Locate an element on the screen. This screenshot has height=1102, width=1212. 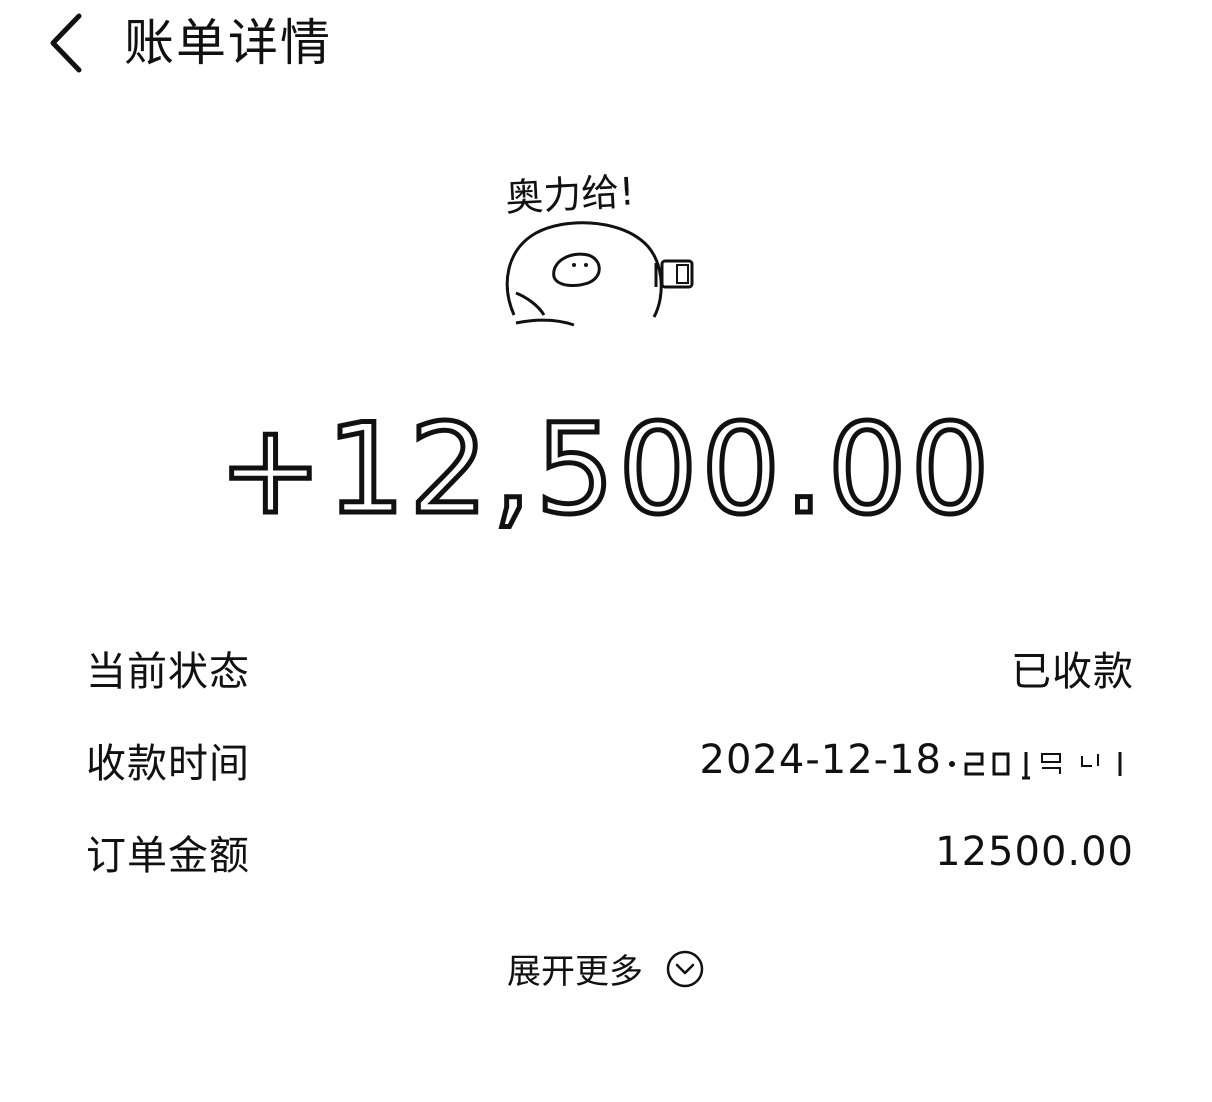
detail-label: 订单金额 is located at coordinates (168, 856).